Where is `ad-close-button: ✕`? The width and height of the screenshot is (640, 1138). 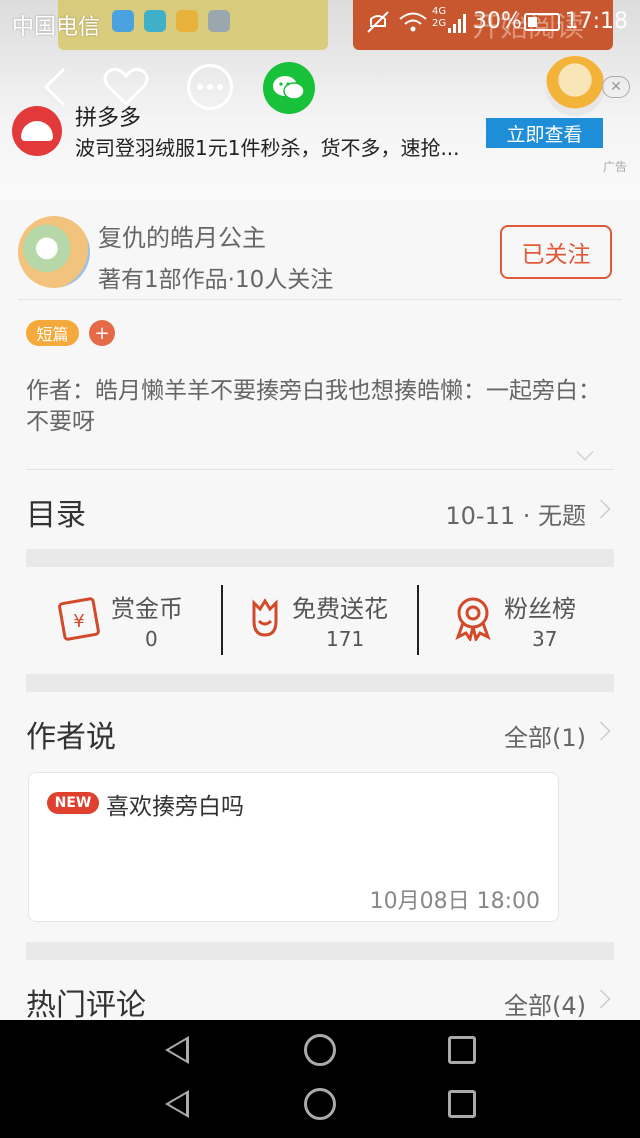 ad-close-button: ✕ is located at coordinates (616, 87).